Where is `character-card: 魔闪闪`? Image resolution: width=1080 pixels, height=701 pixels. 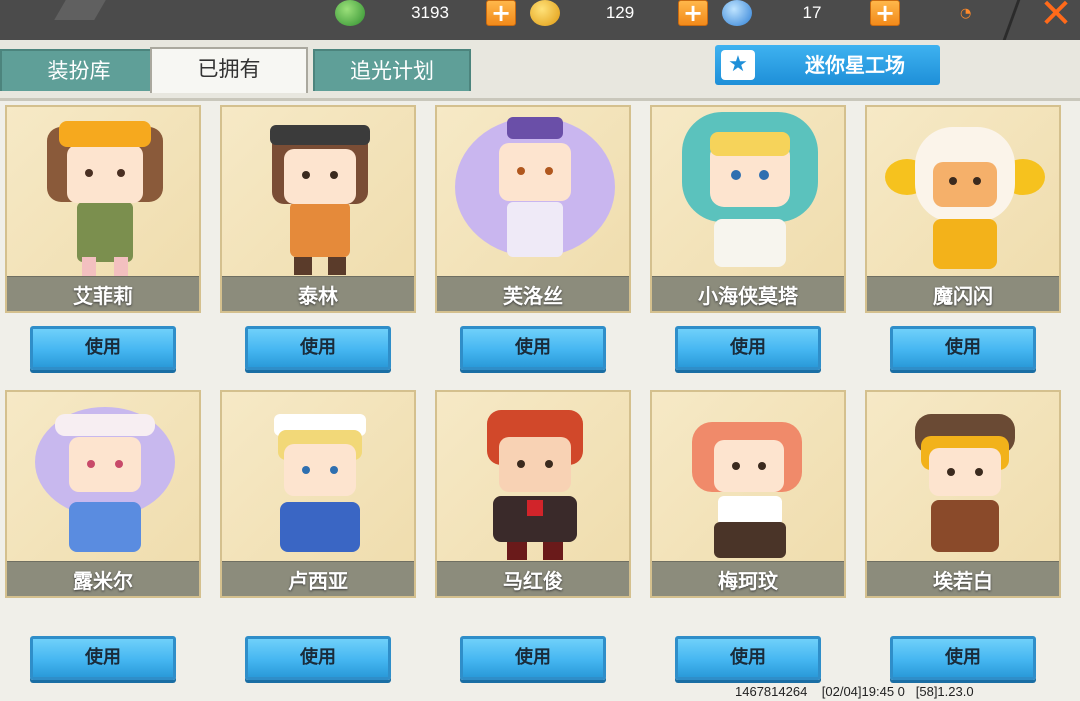 character-card: 魔闪闪 is located at coordinates (963, 209).